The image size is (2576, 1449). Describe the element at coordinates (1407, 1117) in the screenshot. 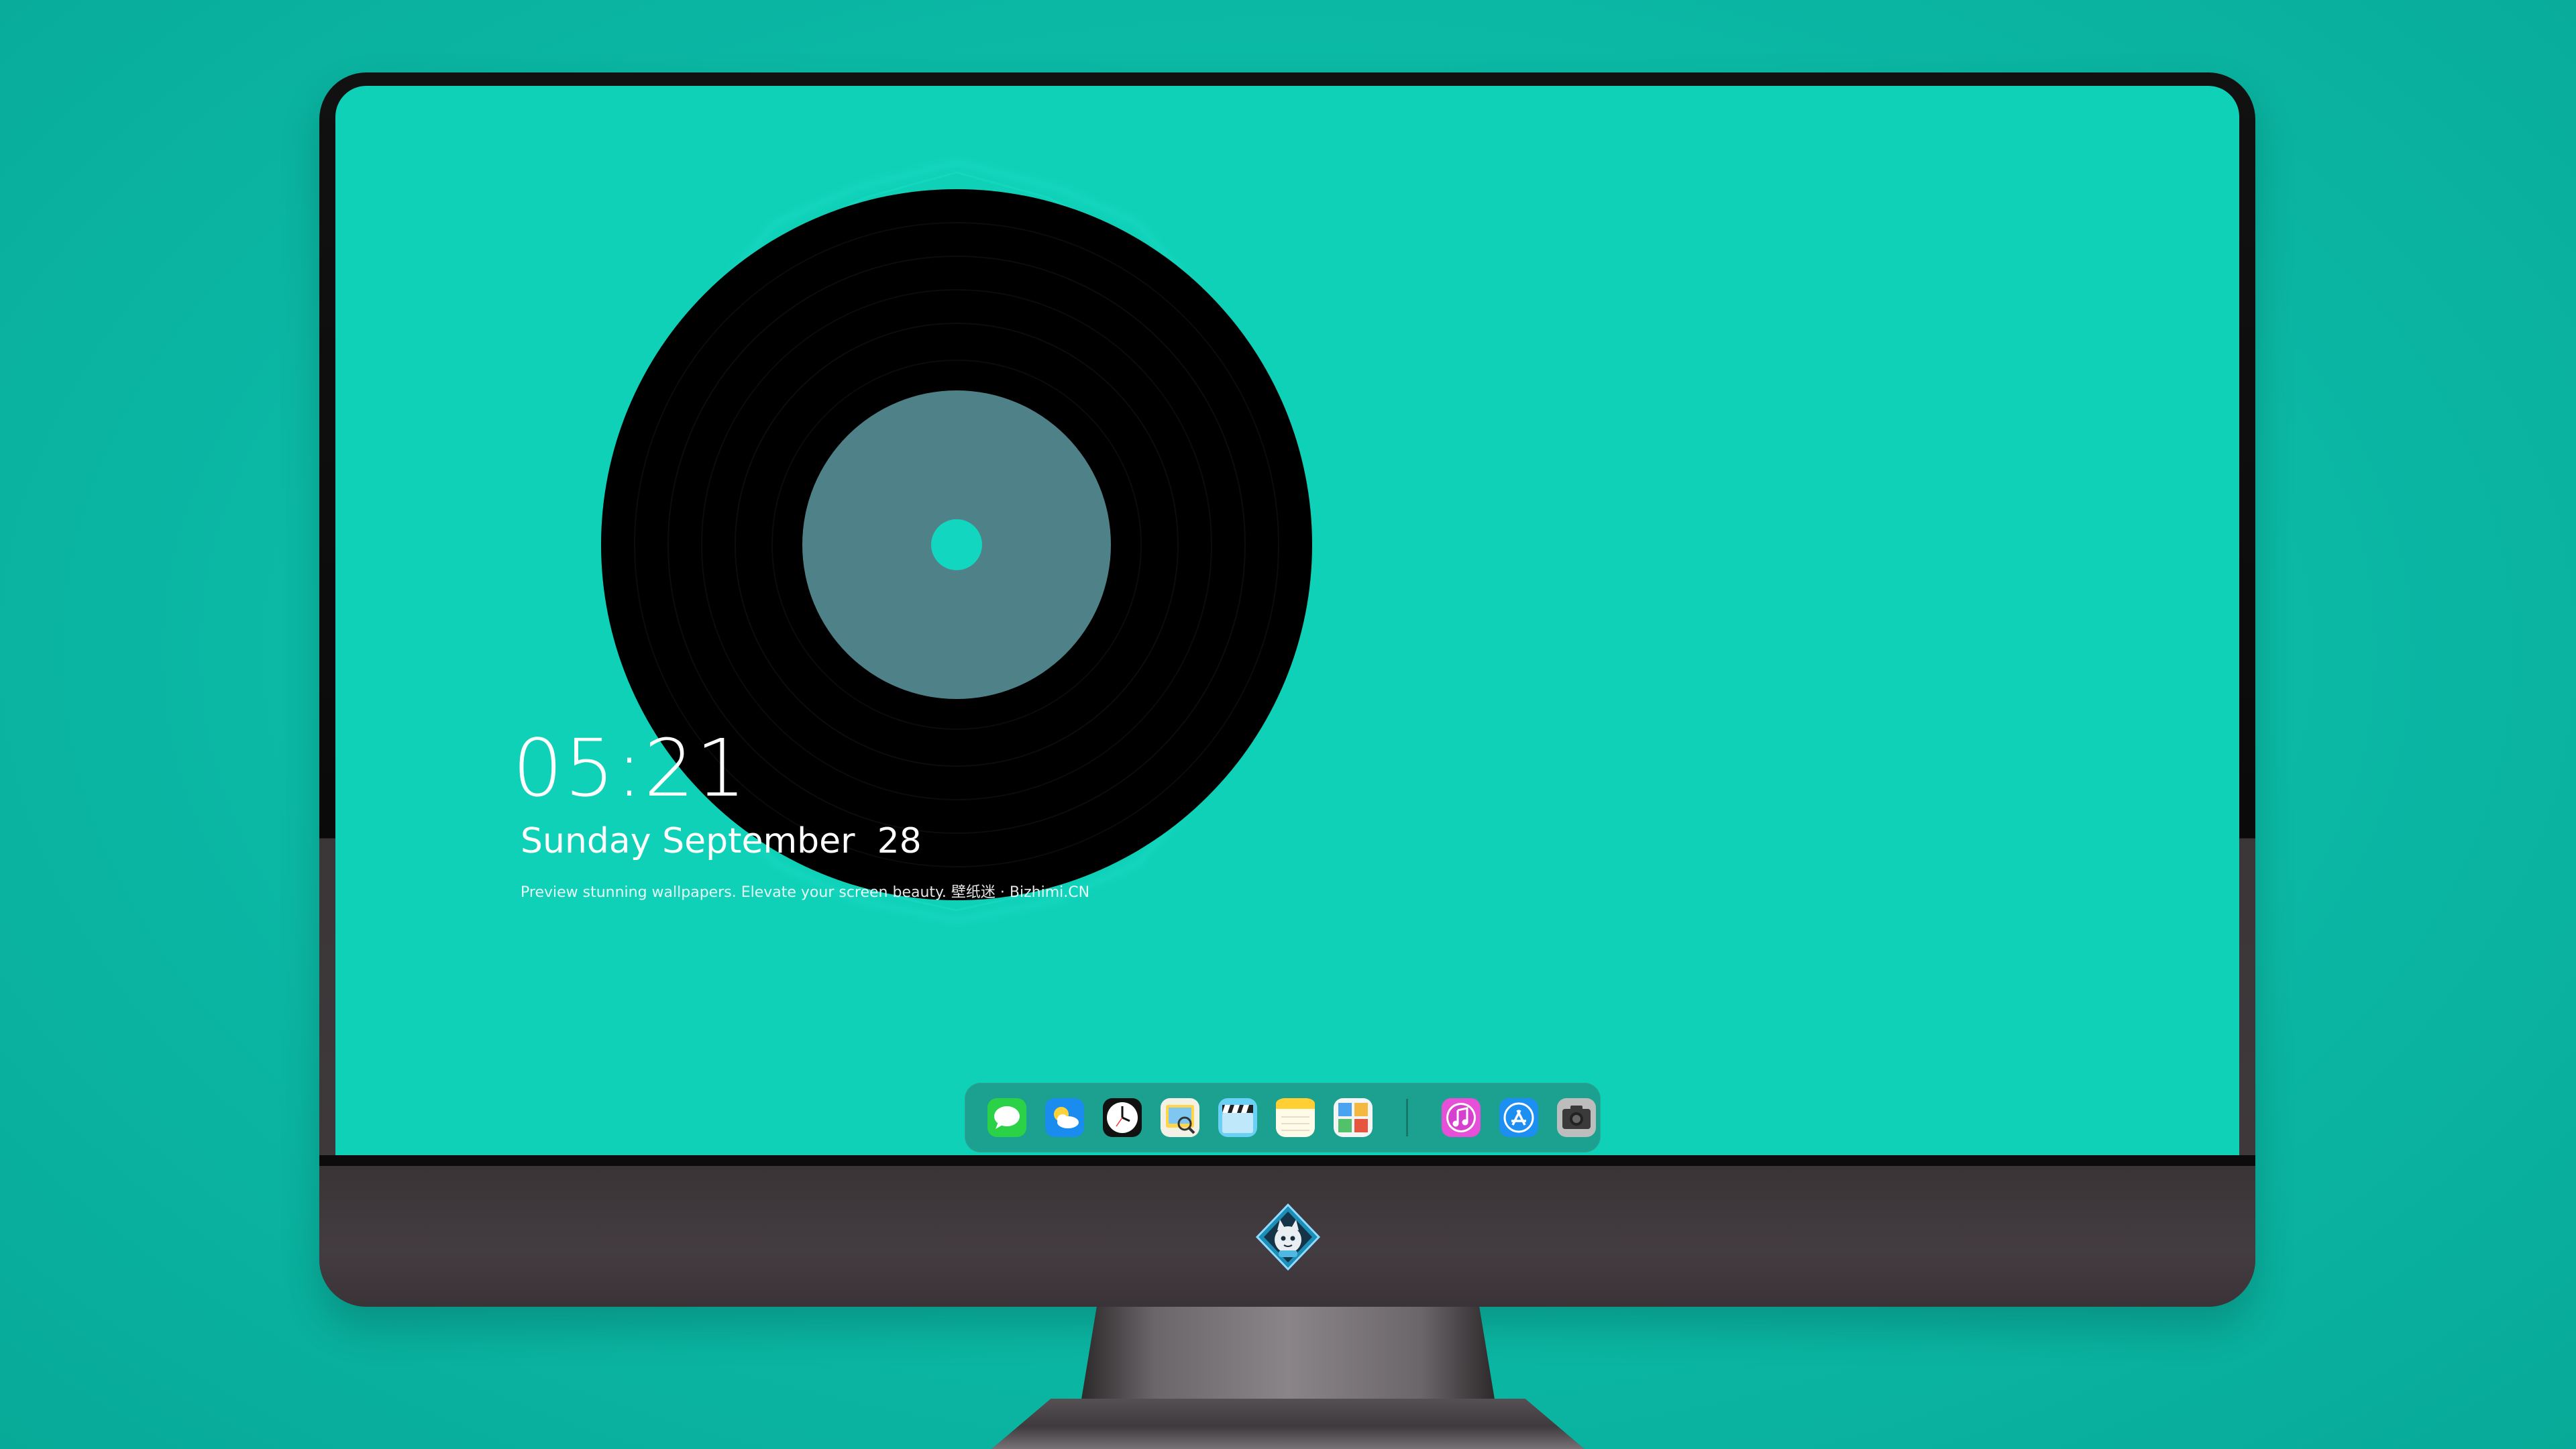

I see `dock-separator` at that location.